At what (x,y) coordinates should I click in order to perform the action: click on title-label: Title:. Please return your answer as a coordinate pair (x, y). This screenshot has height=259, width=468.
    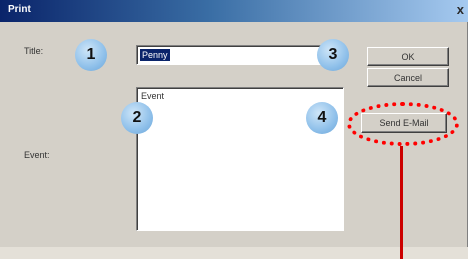
    Looking at the image, I should click on (34, 51).